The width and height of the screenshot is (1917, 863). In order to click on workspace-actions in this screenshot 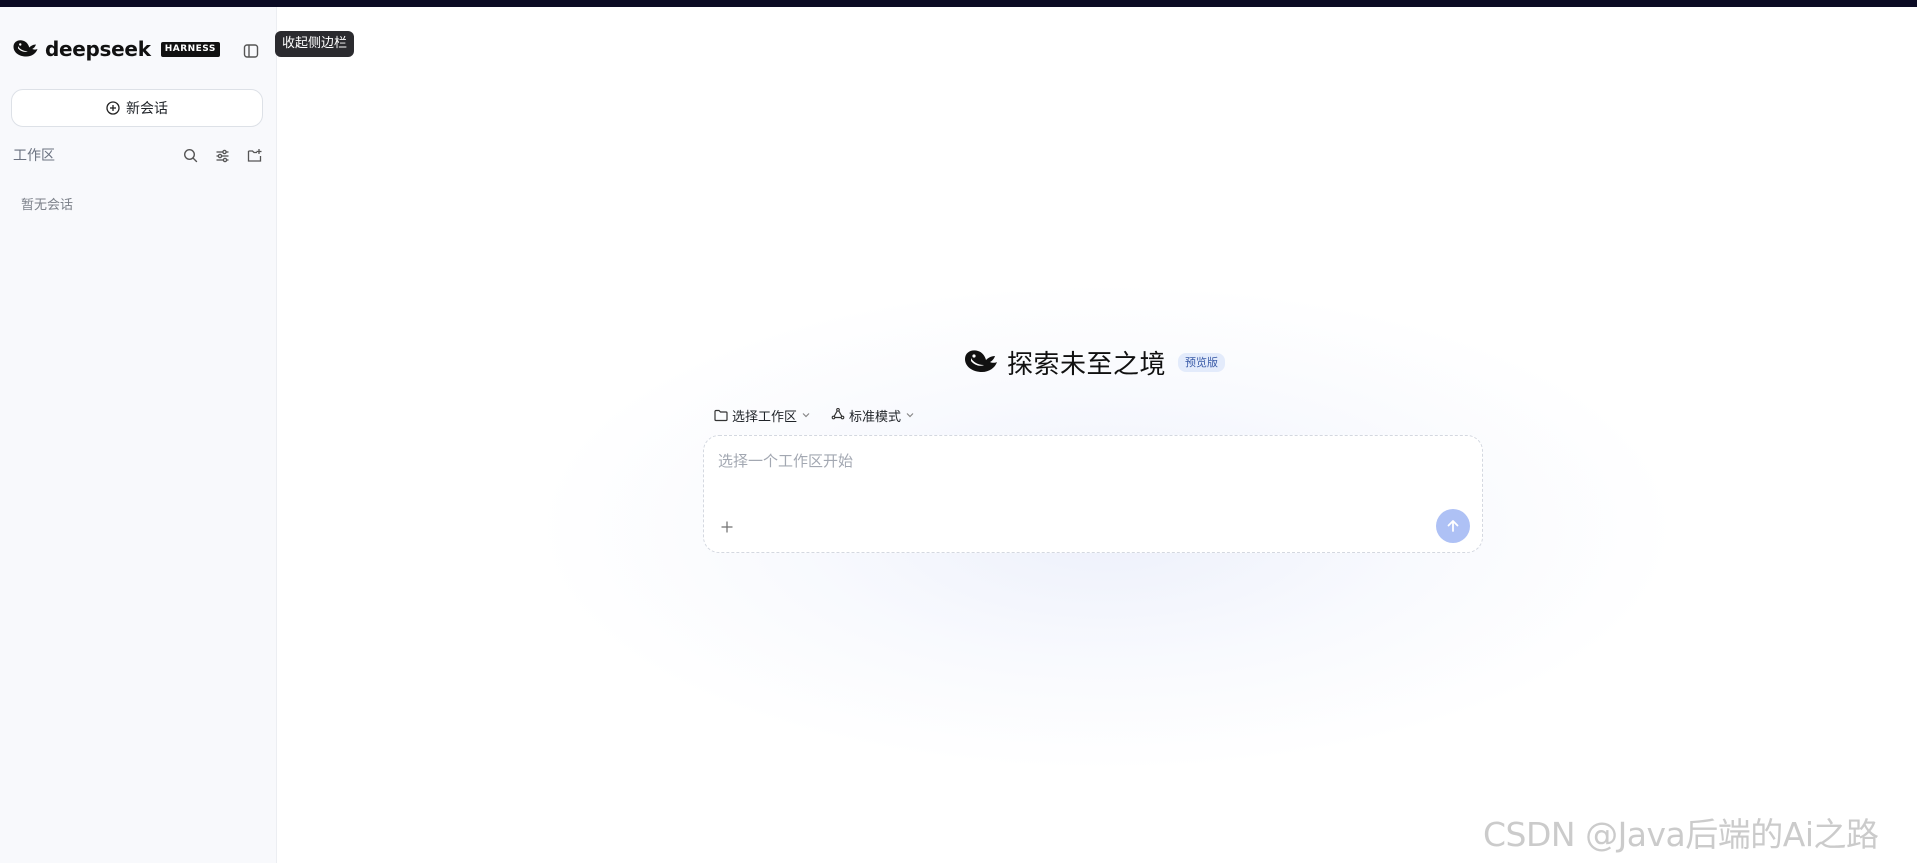, I will do `click(222, 155)`.